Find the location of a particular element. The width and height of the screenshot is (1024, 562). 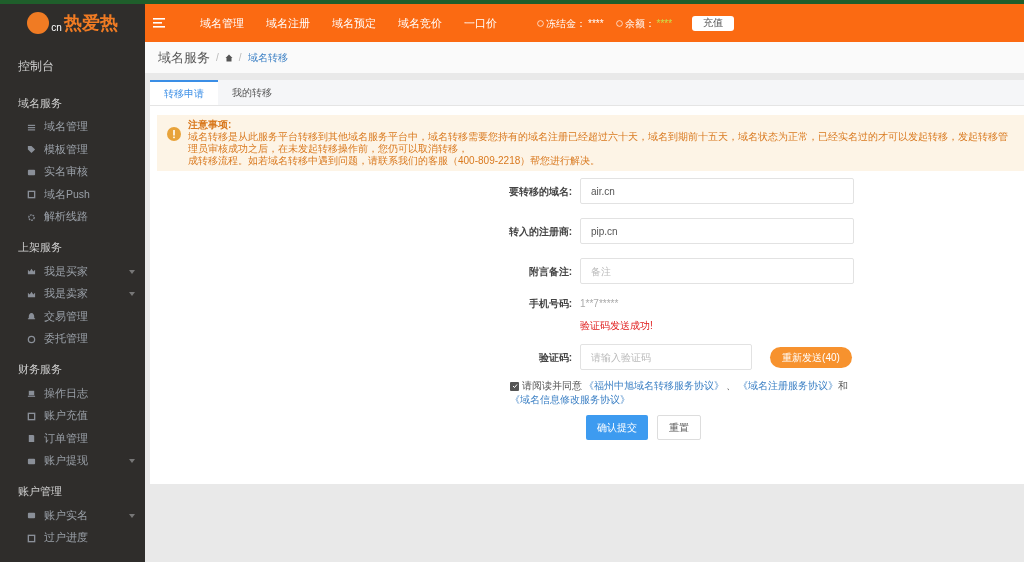

field-label: 要转移的域名: is located at coordinates (540, 191).